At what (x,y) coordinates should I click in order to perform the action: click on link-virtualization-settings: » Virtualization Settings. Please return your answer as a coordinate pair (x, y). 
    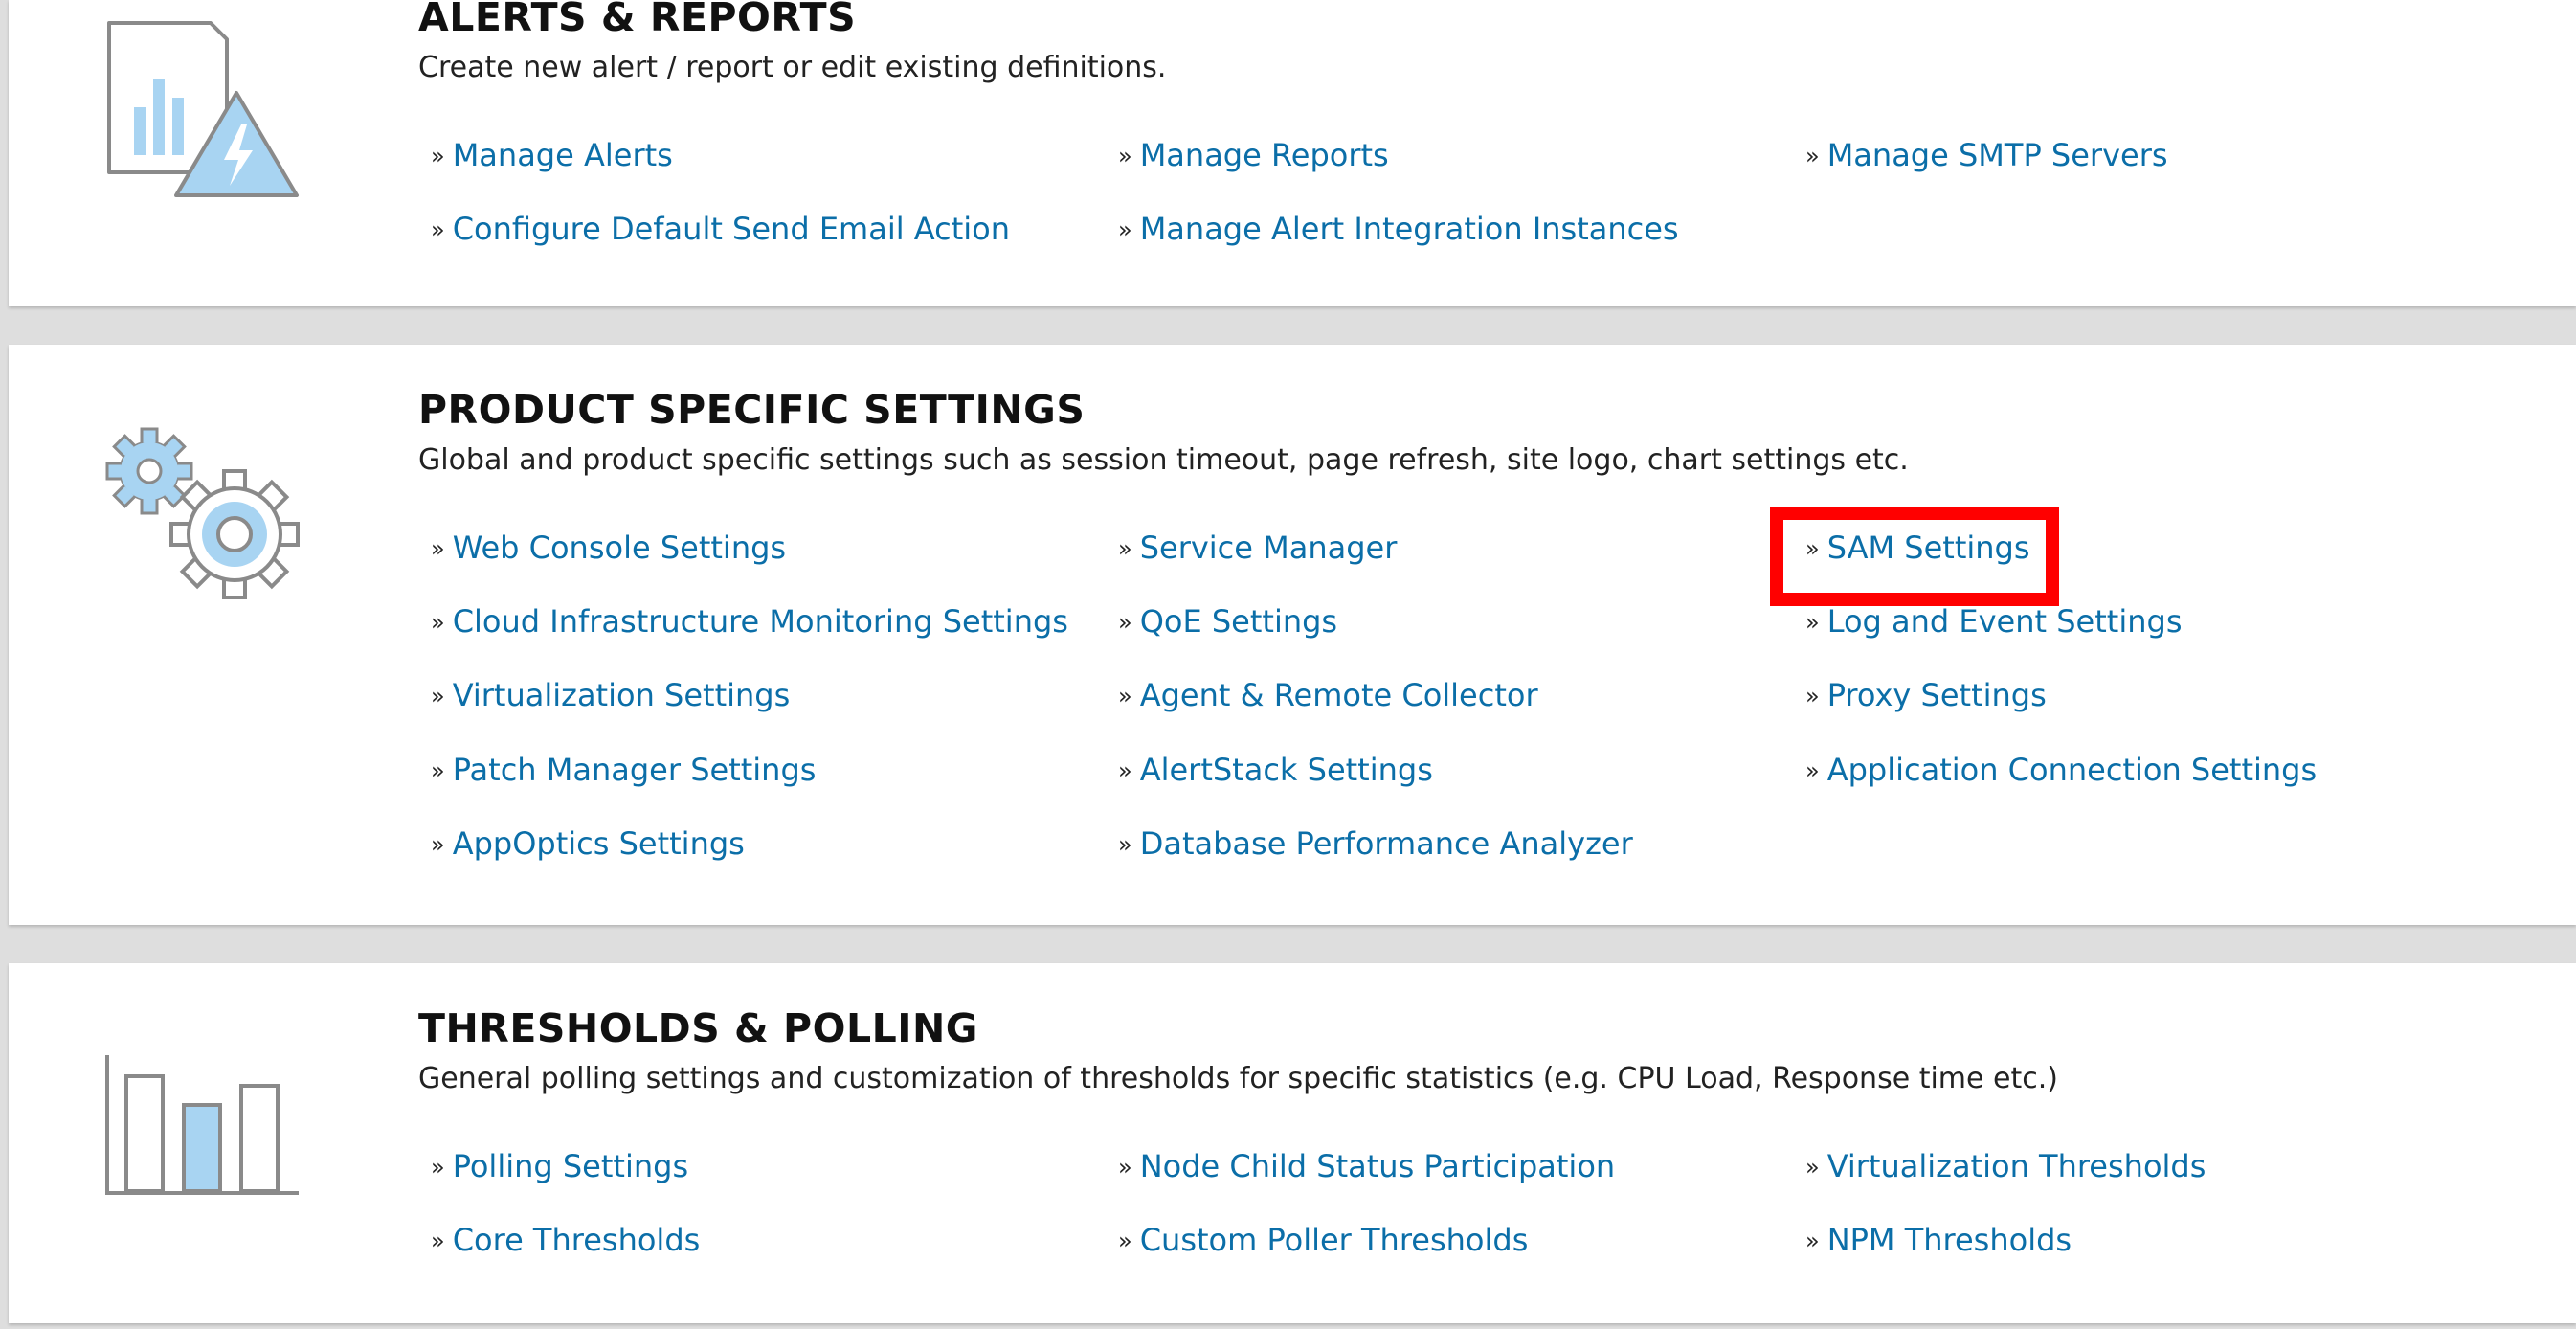
    Looking at the image, I should click on (611, 695).